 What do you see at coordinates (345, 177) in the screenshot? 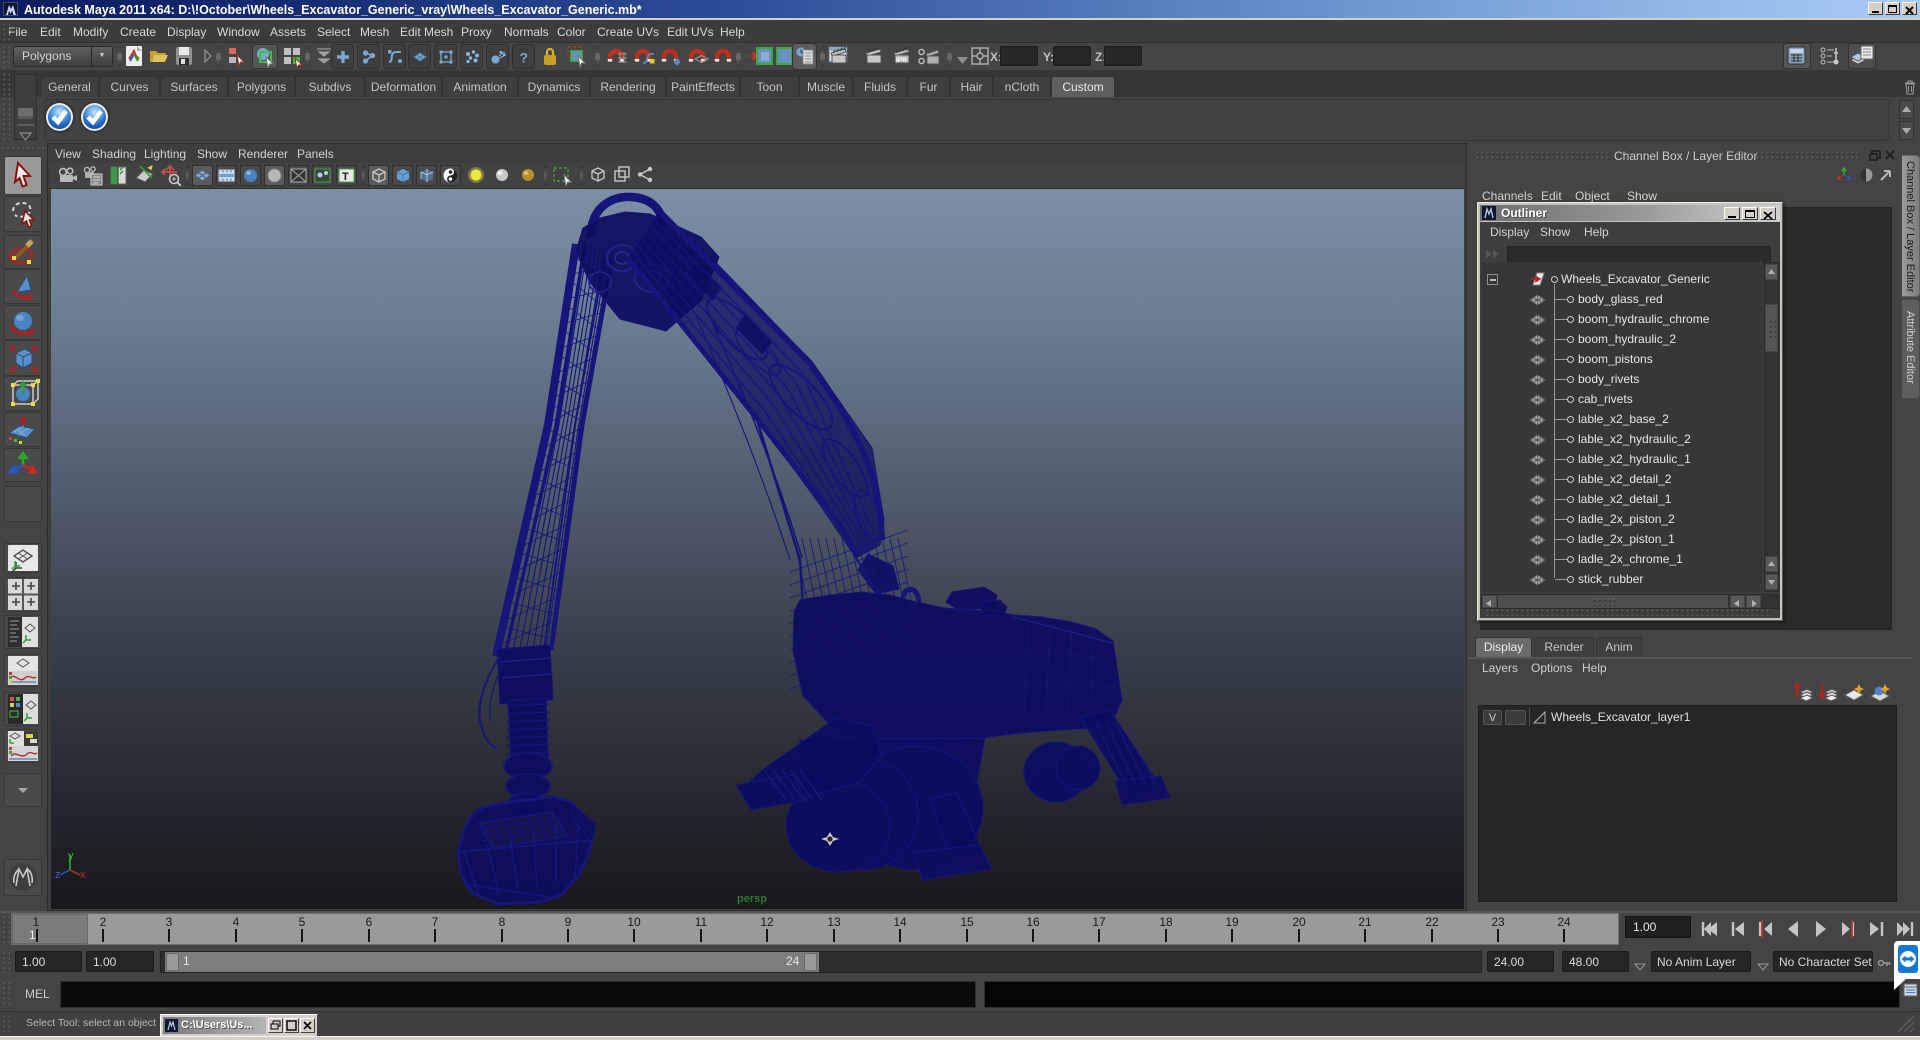
I see `svg-text: T` at bounding box center [345, 177].